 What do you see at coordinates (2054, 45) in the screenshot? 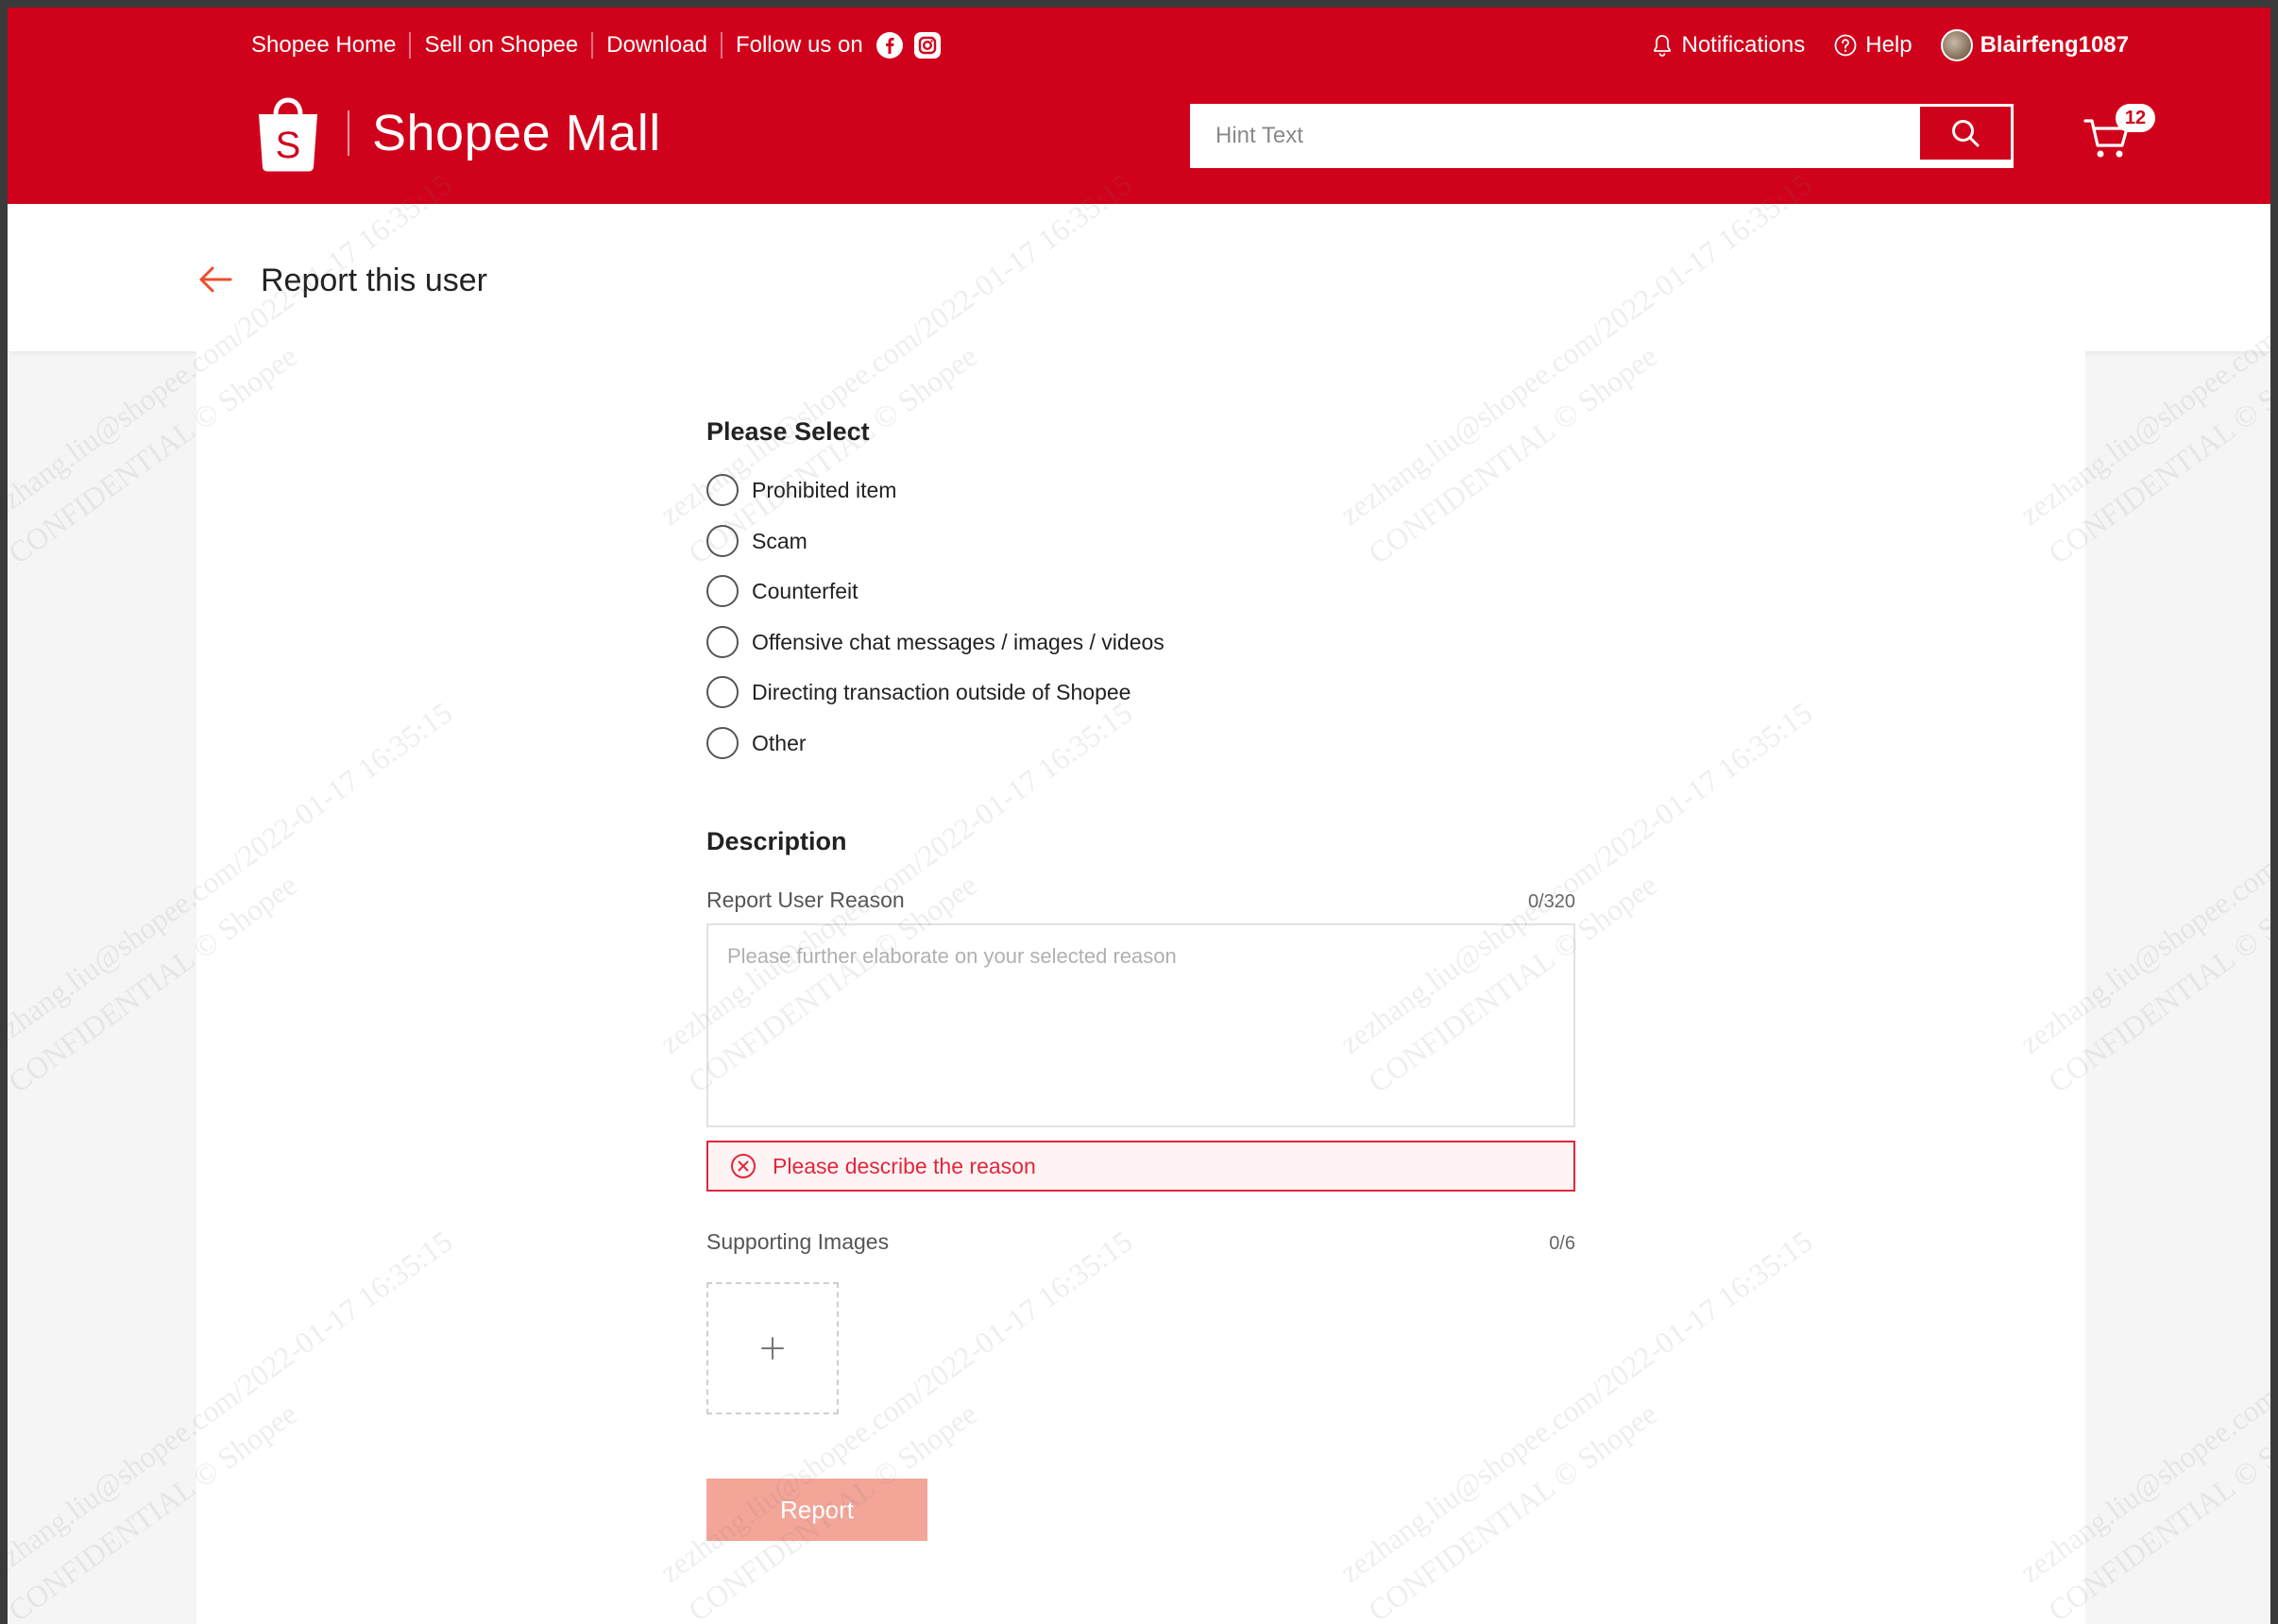
I see `username: Blairfeng1087` at bounding box center [2054, 45].